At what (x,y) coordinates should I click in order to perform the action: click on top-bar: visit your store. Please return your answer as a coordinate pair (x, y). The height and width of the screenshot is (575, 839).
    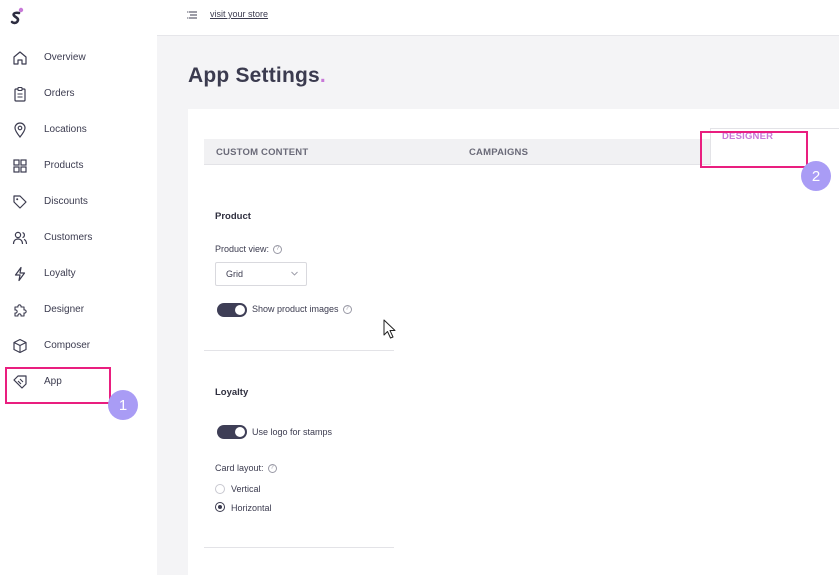
    Looking at the image, I should click on (498, 18).